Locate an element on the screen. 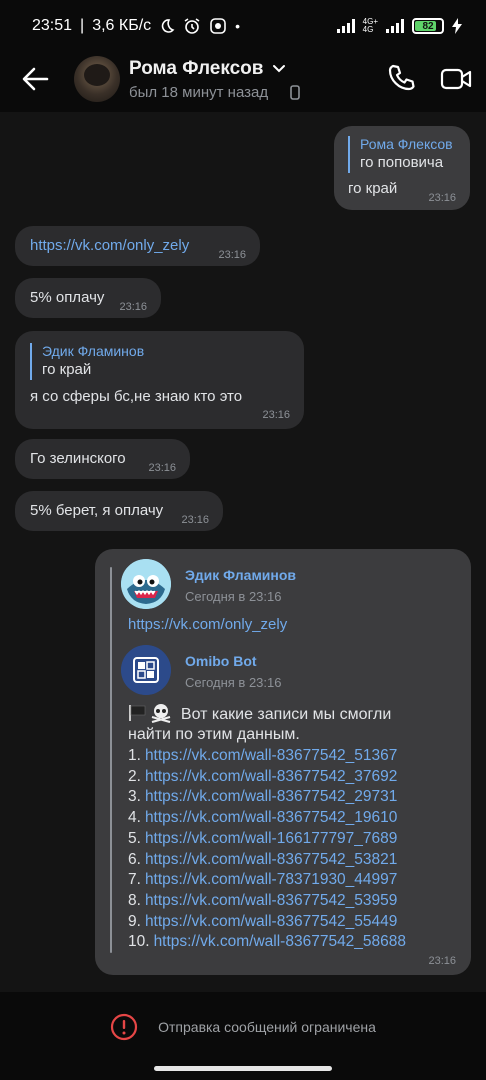 This screenshot has width=486, height=1080. signal-icon is located at coordinates (345, 26).